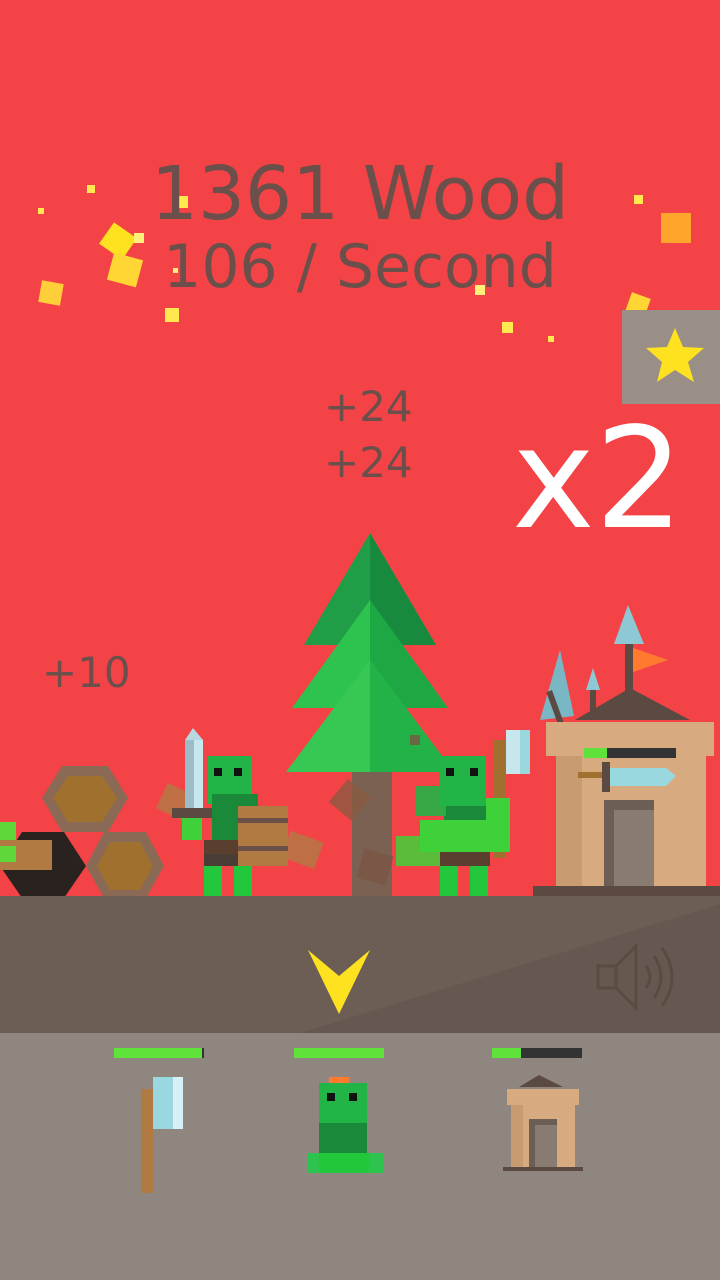 This screenshot has height=1280, width=720. I want to click on shop-item-tower, so click(537, 1115).